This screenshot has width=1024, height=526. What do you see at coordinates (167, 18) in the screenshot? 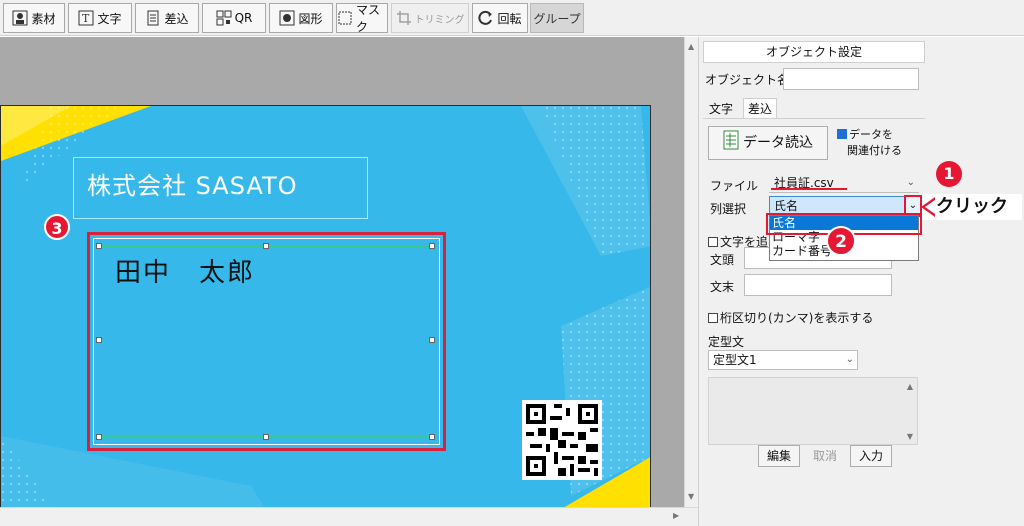
I see `merge-button: 差込` at bounding box center [167, 18].